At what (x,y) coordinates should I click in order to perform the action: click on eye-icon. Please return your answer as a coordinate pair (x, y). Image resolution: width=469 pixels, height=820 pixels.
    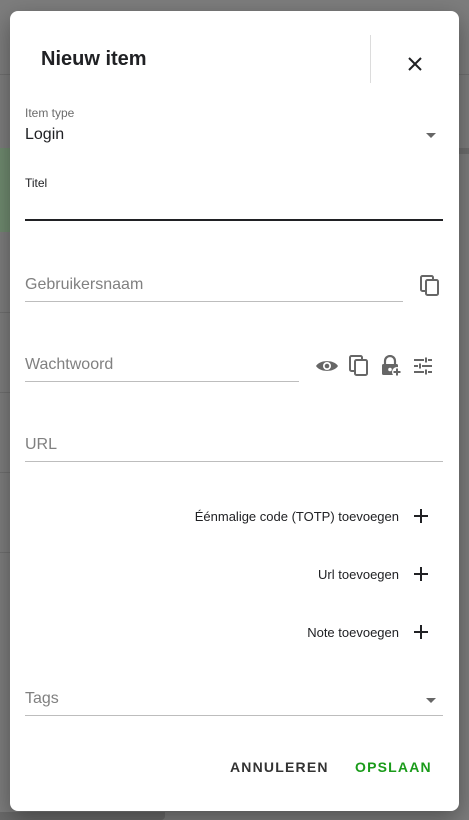
    Looking at the image, I should click on (327, 366).